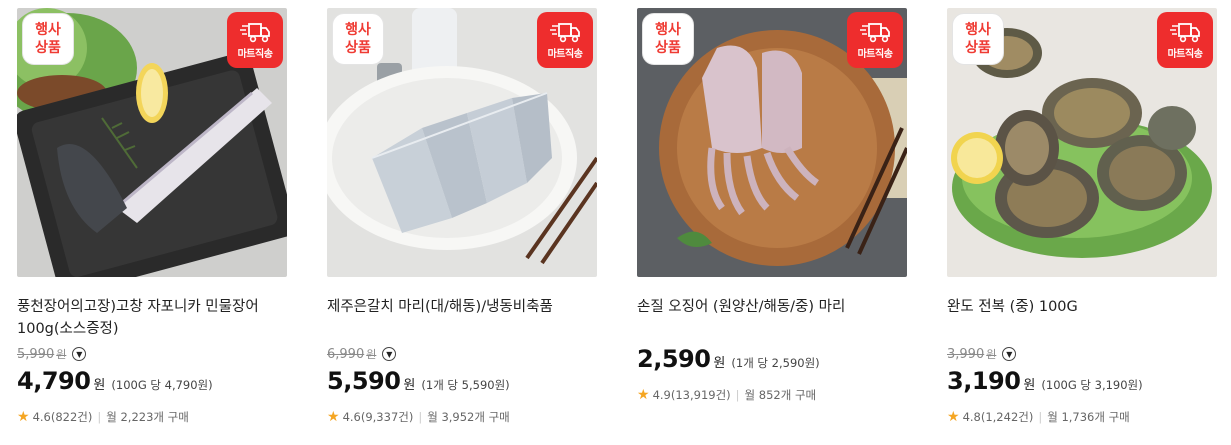 The width and height of the screenshot is (1231, 445). Describe the element at coordinates (147, 417) in the screenshot. I see `monthly-purchases: 월 2,223개 구매` at that location.